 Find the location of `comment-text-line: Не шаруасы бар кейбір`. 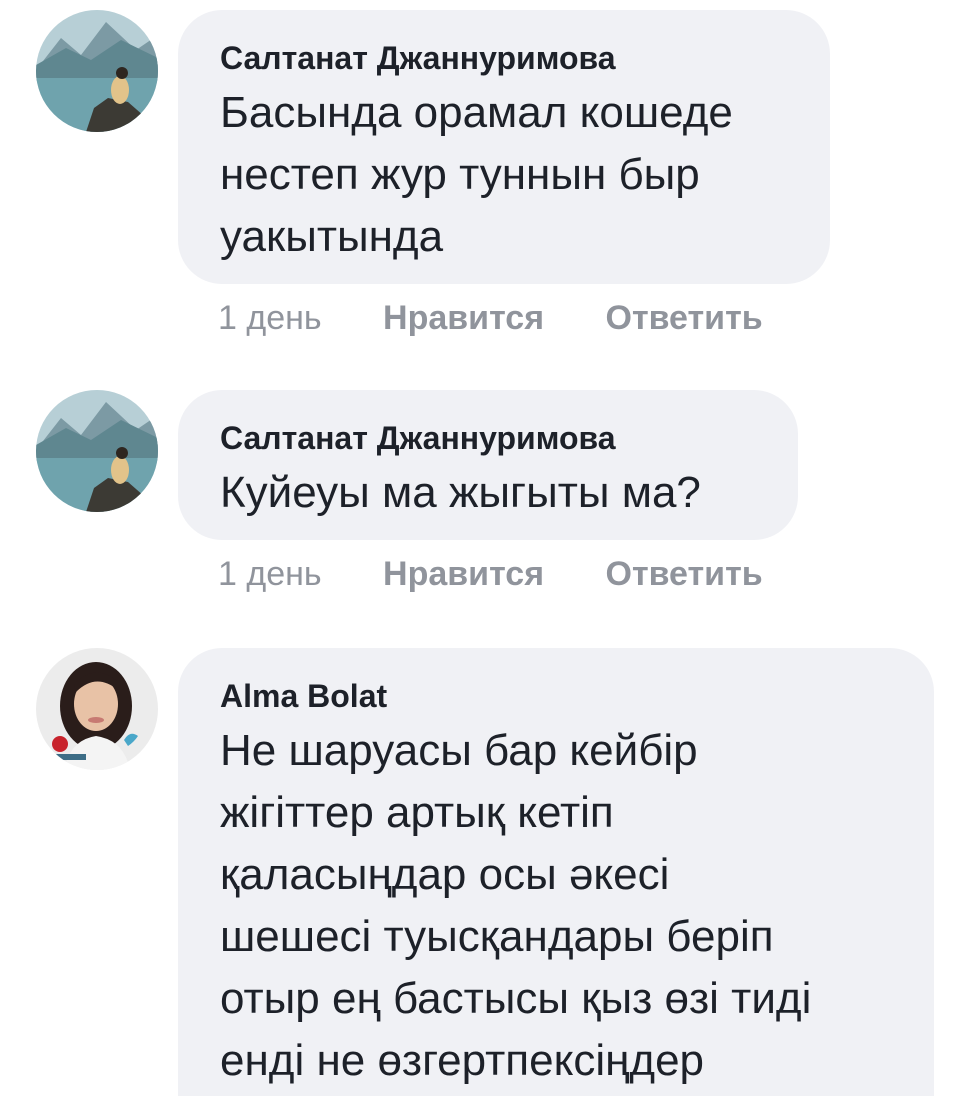

comment-text-line: Не шаруасы бар кейбір is located at coordinates (459, 750).